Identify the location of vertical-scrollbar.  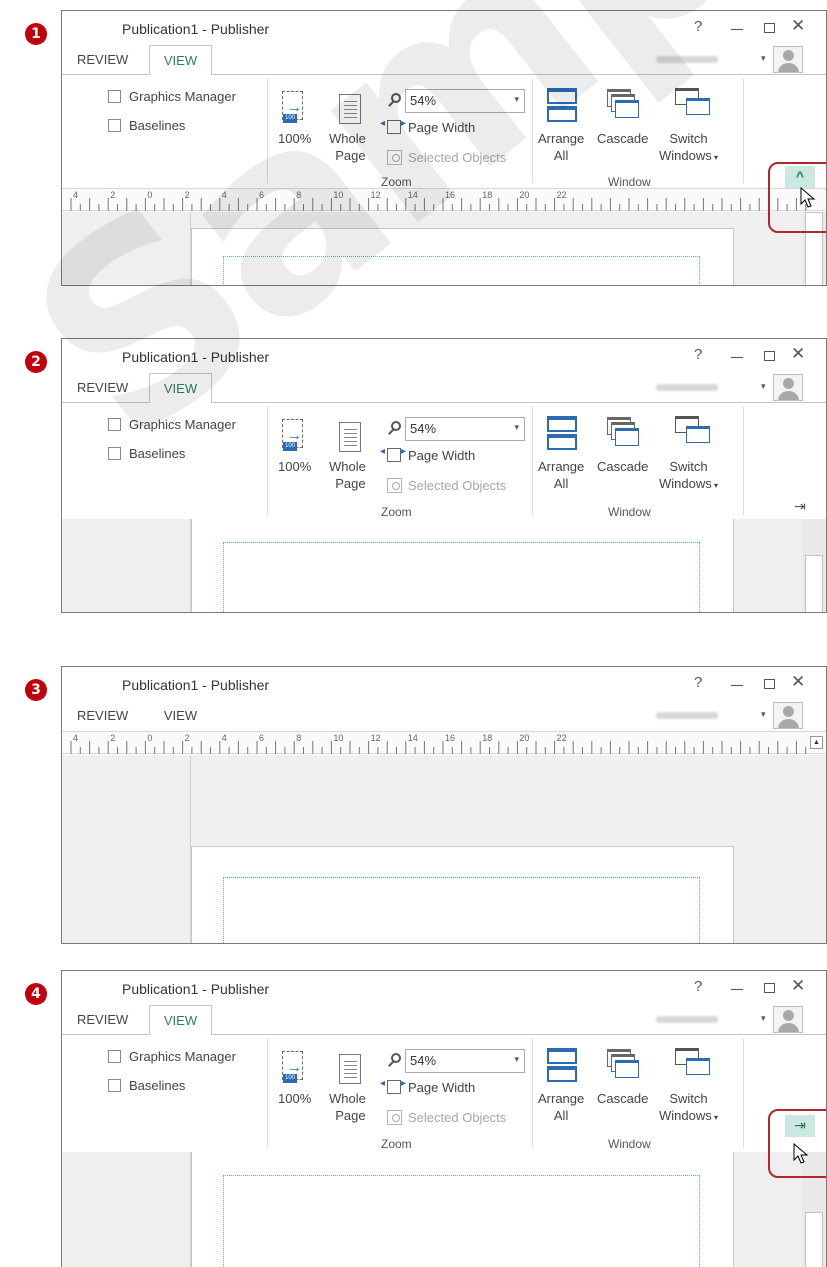
(814, 565).